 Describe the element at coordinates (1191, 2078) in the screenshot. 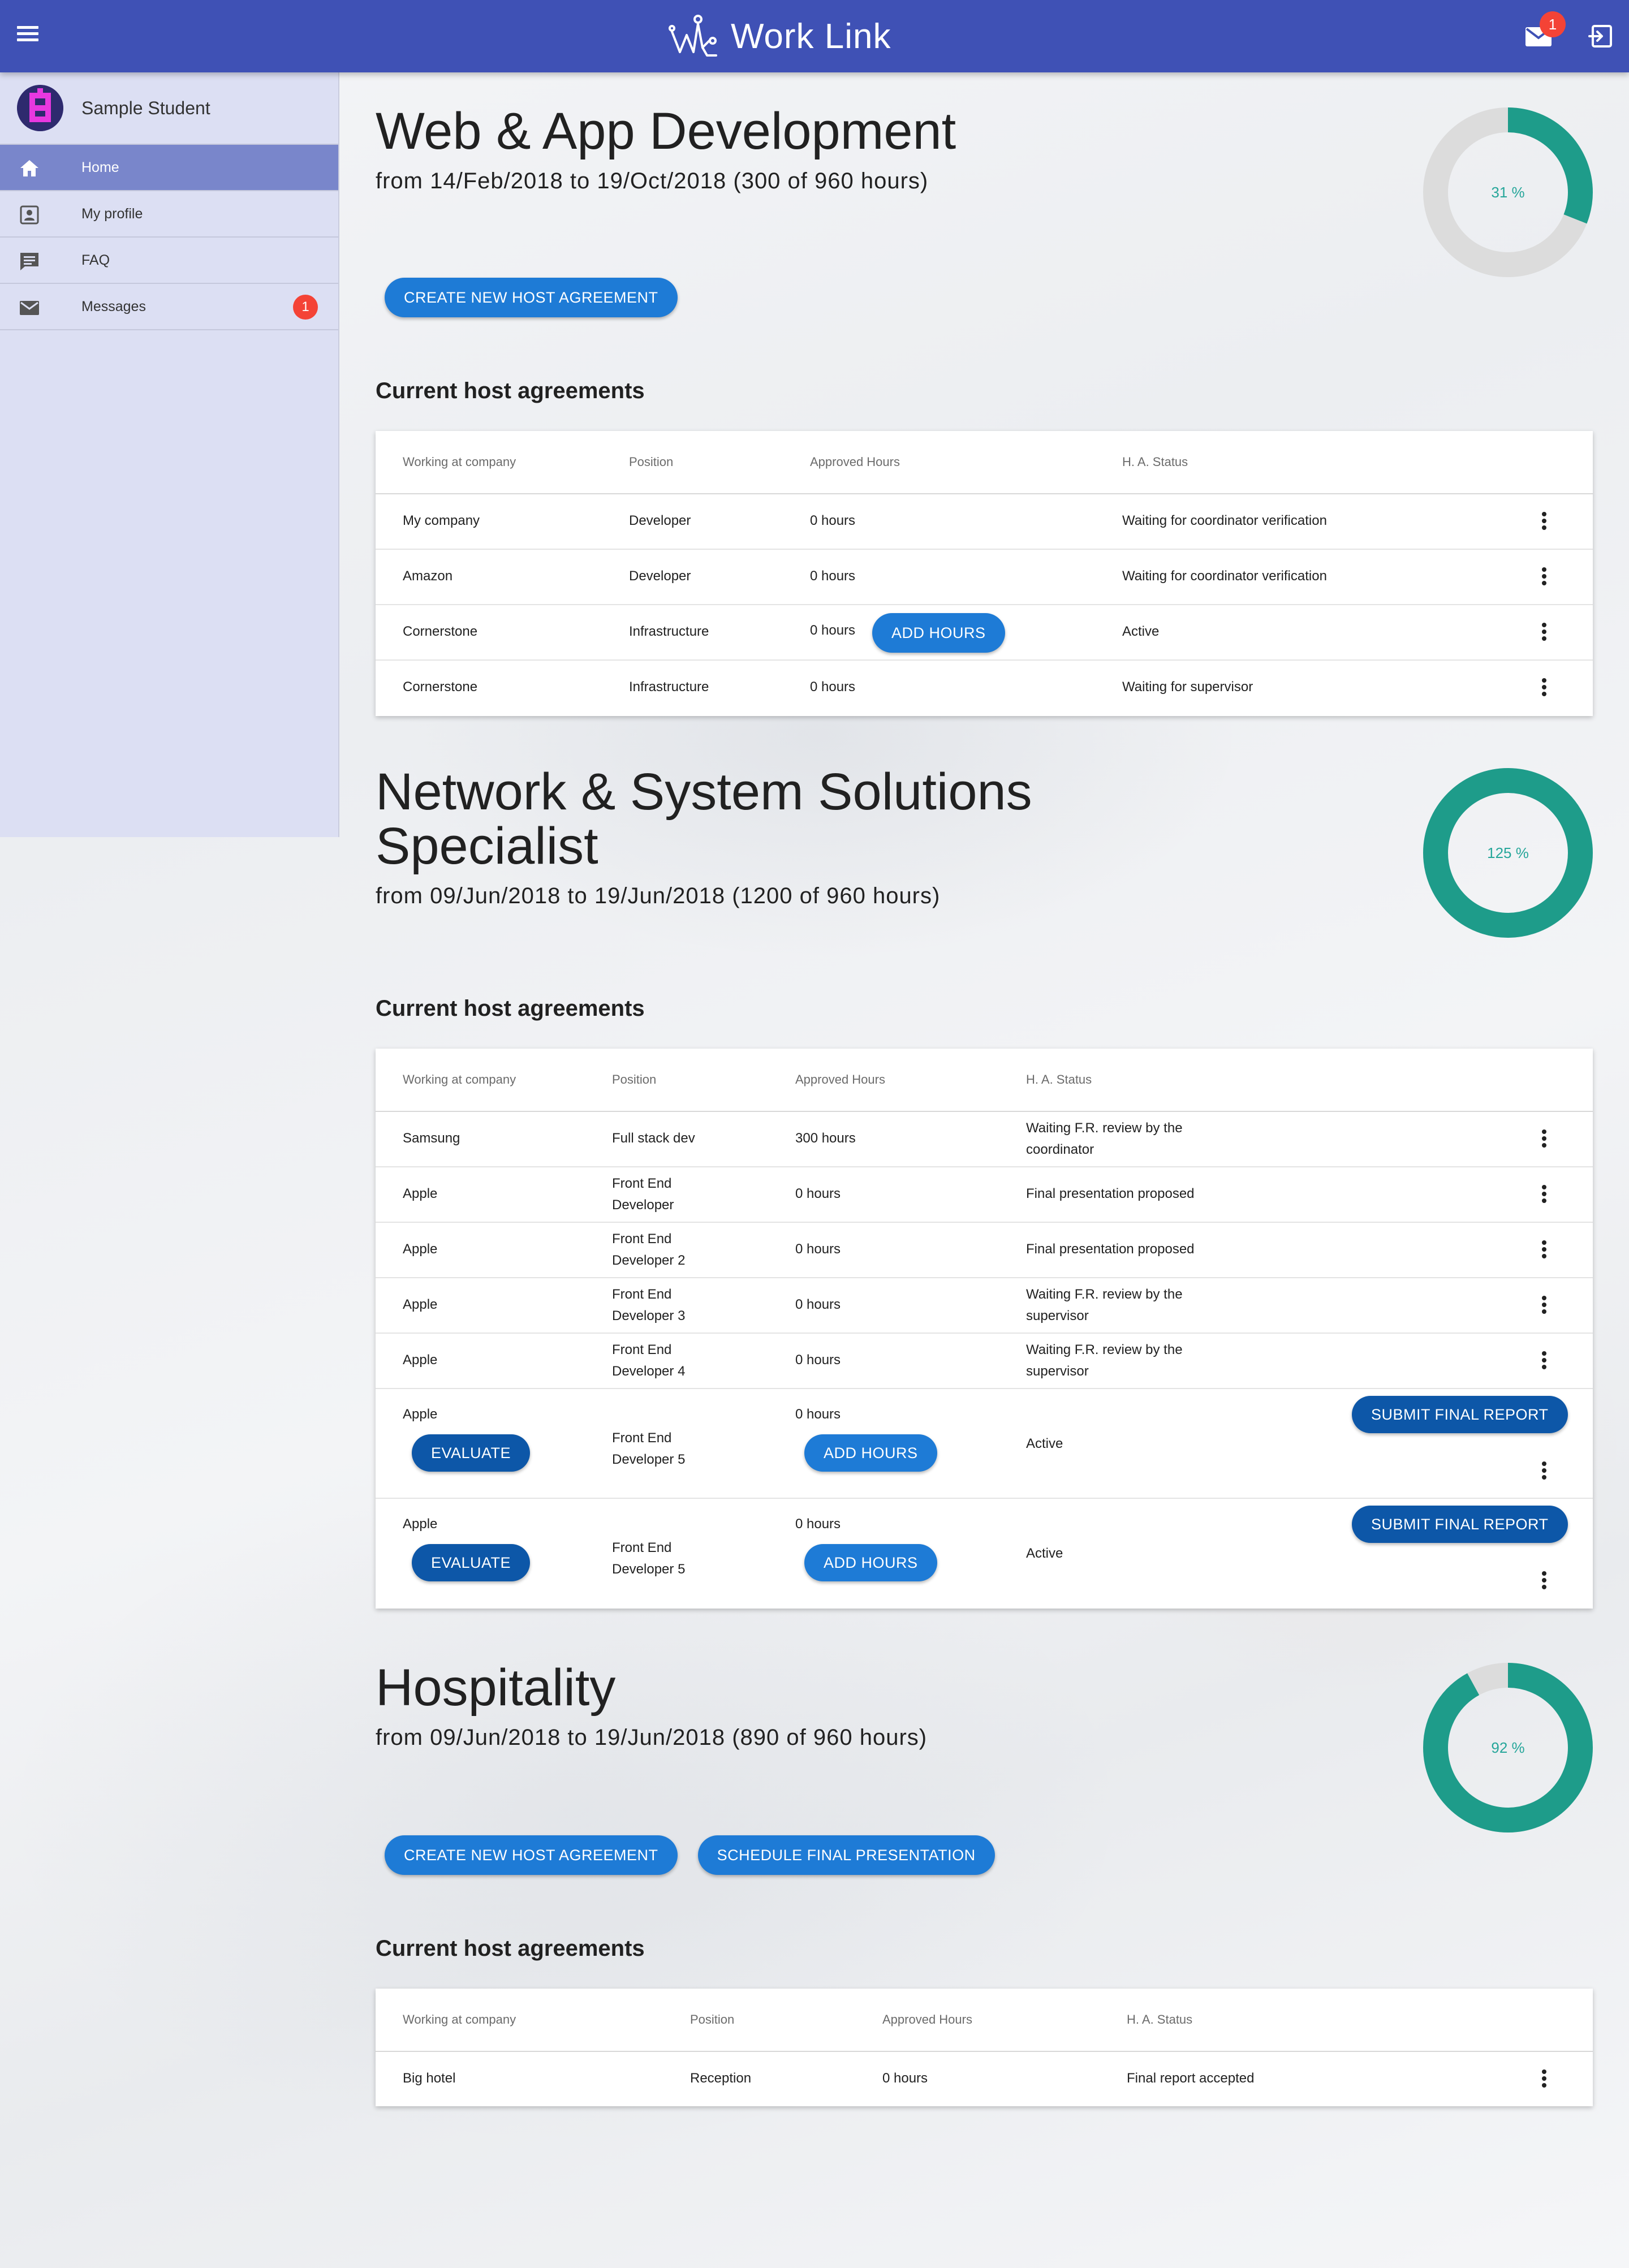

I see `cell-status: Final report accepted` at that location.